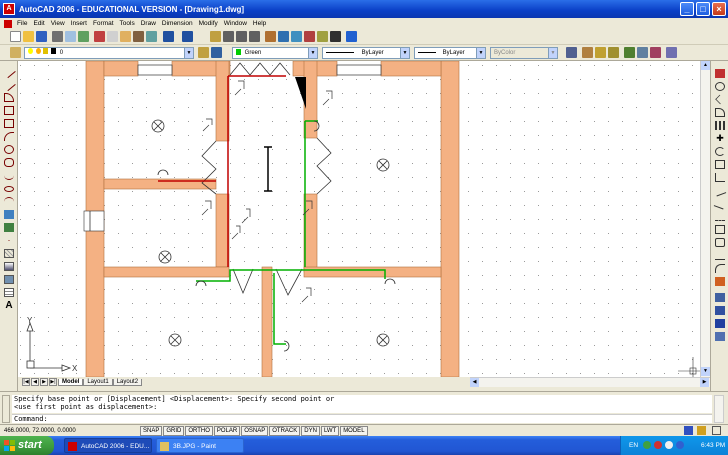  I want to click on sync-icon, so click(655, 52).